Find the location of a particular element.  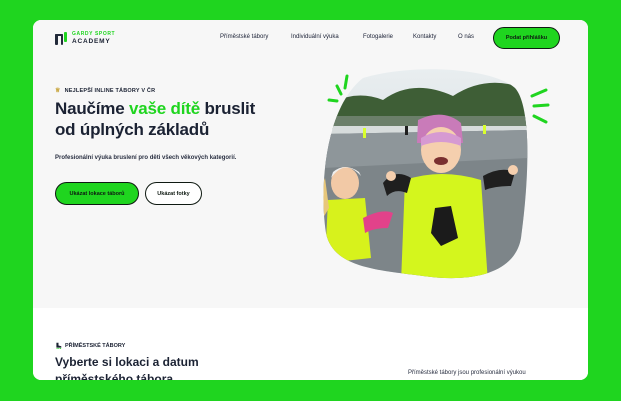

nav-item-fotogalerie: Fotogalerie is located at coordinates (378, 37).